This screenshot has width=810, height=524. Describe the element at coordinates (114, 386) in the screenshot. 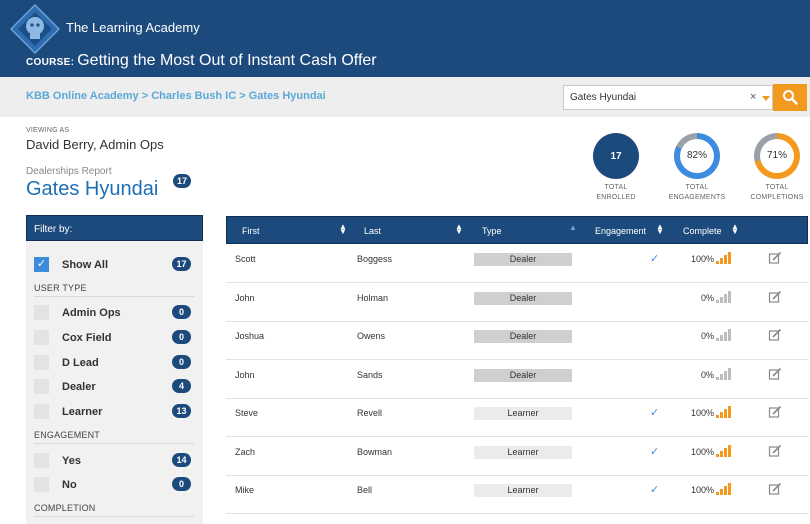

I see `filter-user-type-dealer: Dealer 4` at that location.